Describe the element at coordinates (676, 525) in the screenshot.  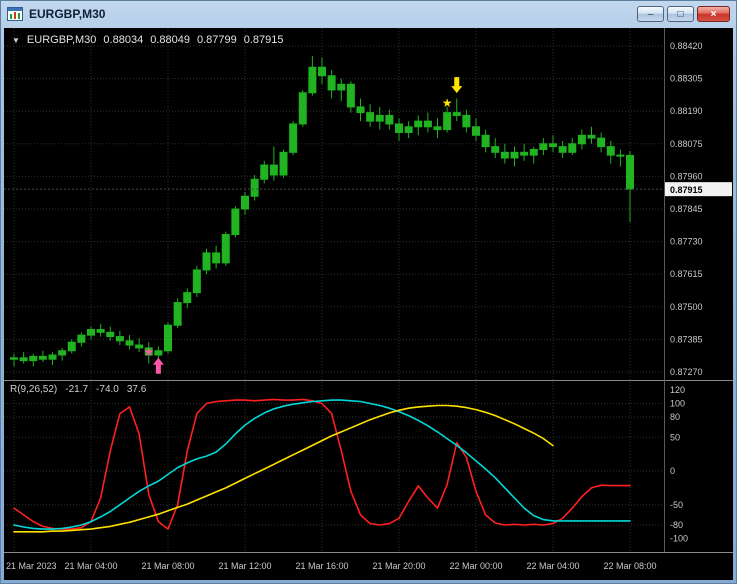
I see `svg-text: -80` at that location.